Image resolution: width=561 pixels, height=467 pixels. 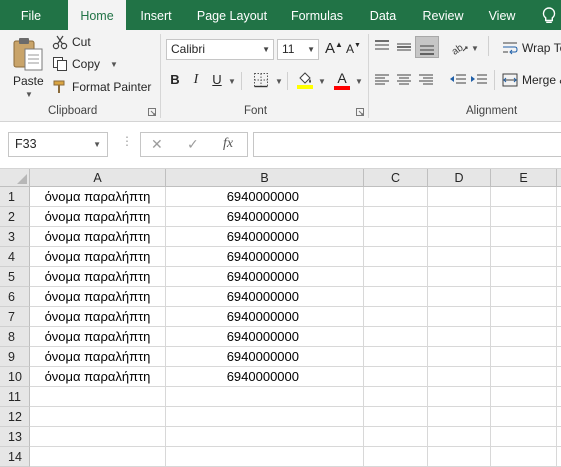 I want to click on font-name-combo: Calibri ▼, so click(x=220, y=49).